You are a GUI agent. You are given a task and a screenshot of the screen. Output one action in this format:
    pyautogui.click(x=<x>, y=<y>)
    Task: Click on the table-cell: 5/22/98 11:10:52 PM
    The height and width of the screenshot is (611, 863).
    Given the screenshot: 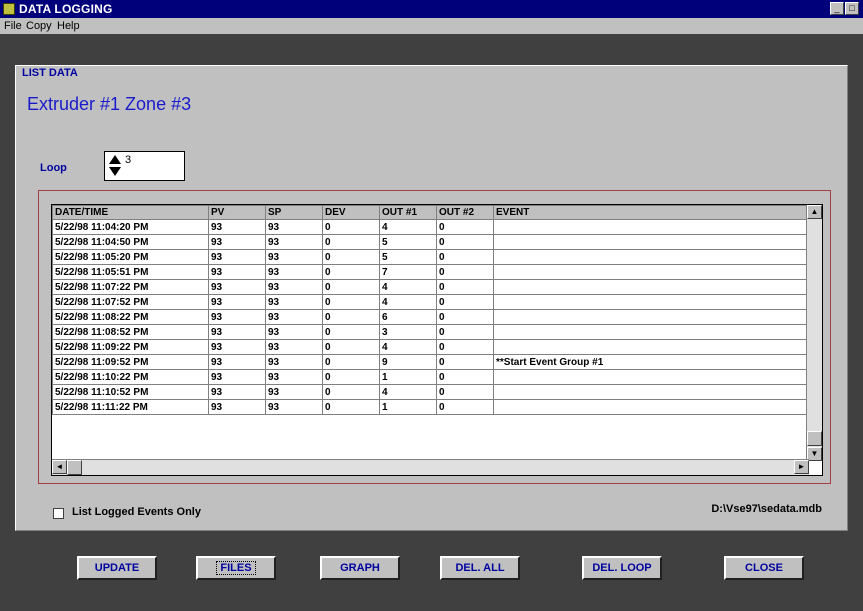 What is the action you would take?
    pyautogui.click(x=130, y=392)
    